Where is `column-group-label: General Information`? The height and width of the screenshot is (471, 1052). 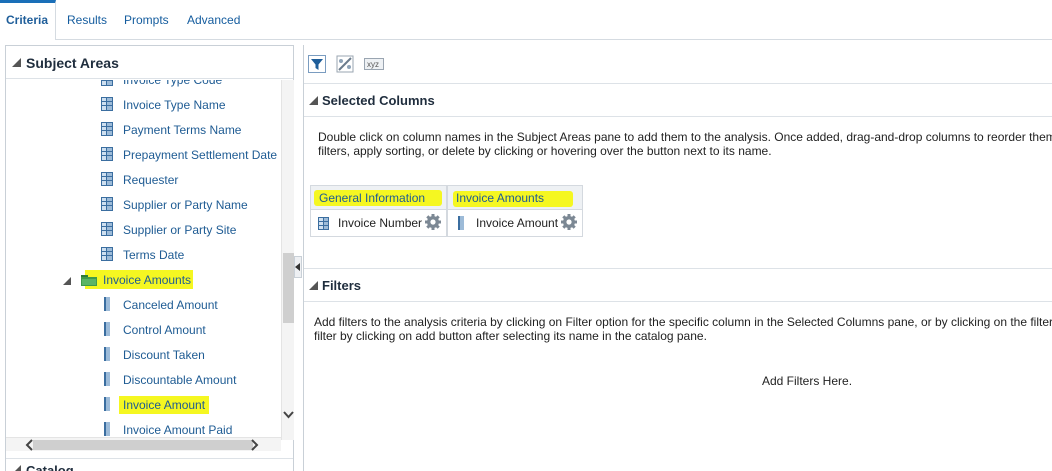 column-group-label: General Information is located at coordinates (372, 198).